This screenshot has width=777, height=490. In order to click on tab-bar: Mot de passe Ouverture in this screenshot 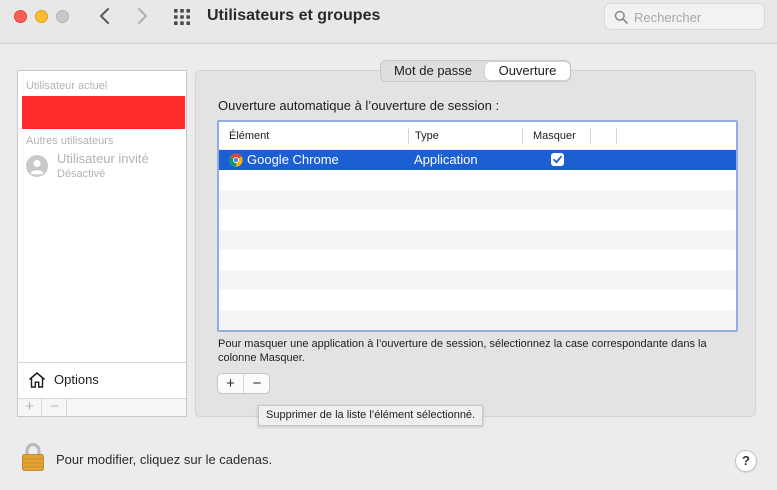, I will do `click(475, 71)`.